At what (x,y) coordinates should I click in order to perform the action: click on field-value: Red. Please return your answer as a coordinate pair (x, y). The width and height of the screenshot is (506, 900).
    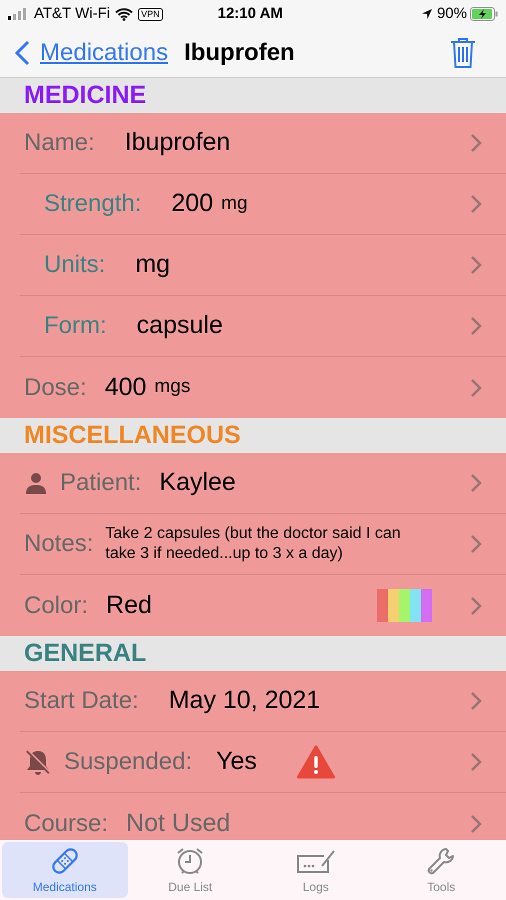
    Looking at the image, I should click on (129, 605).